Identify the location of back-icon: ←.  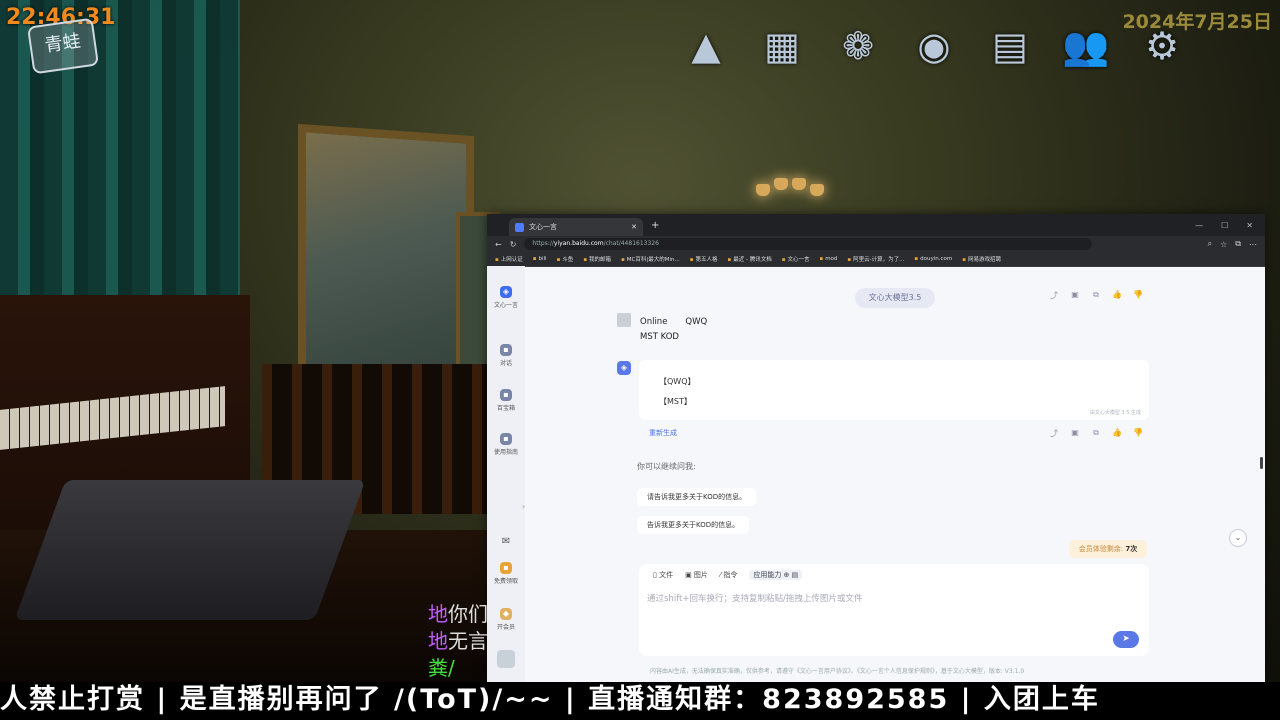
(498, 244).